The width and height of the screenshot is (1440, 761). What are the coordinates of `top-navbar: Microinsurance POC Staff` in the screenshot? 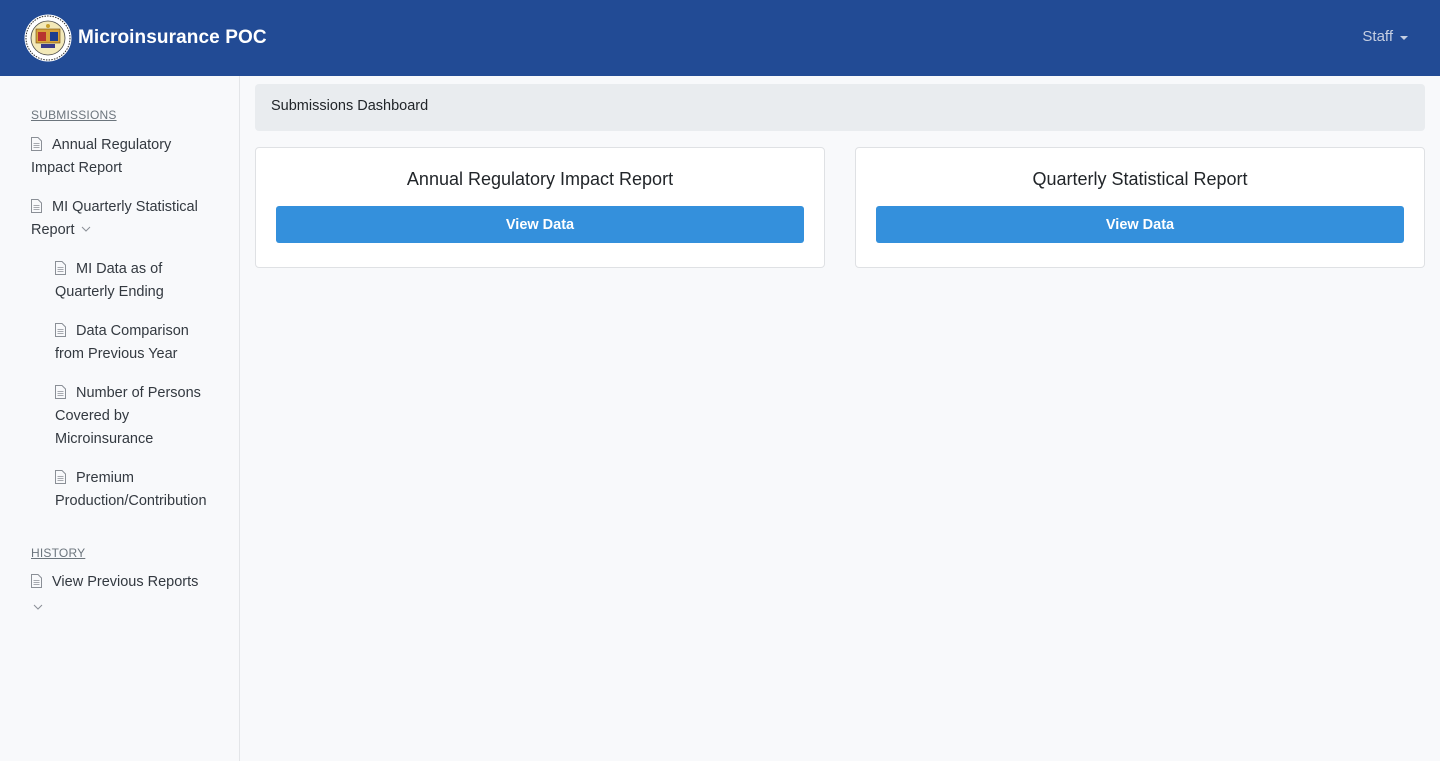 It's located at (720, 38).